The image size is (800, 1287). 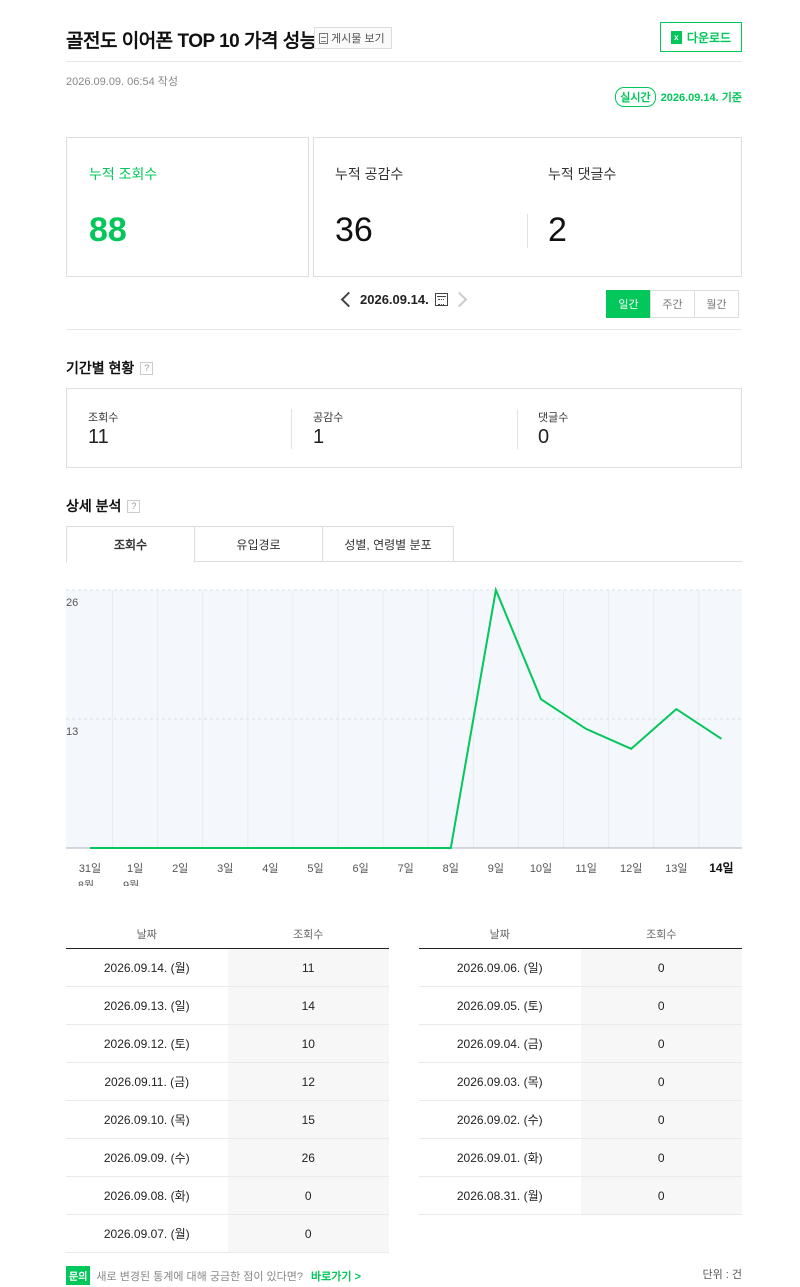 I want to click on period-tab-weekly: 주간, so click(x=672, y=304).